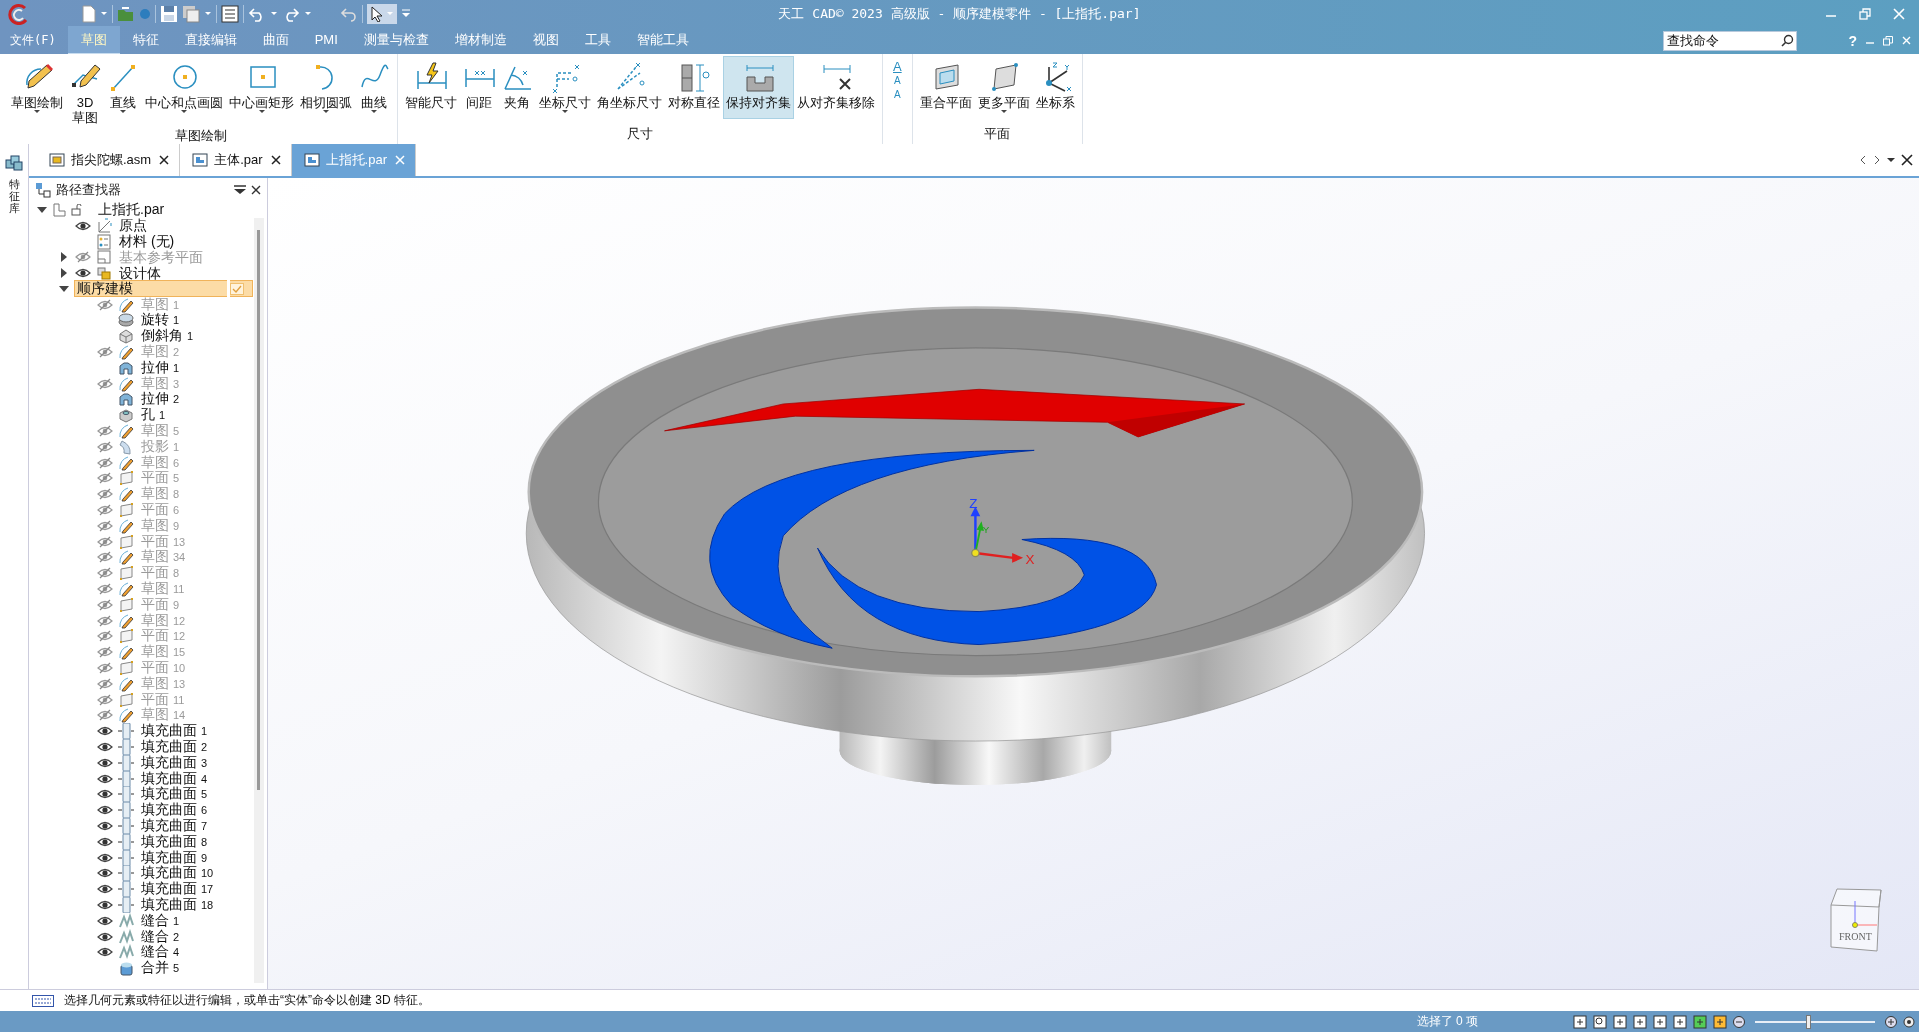 Image resolution: width=1919 pixels, height=1032 pixels. I want to click on ribbon-command-button: 保持对齐集, so click(758, 87).